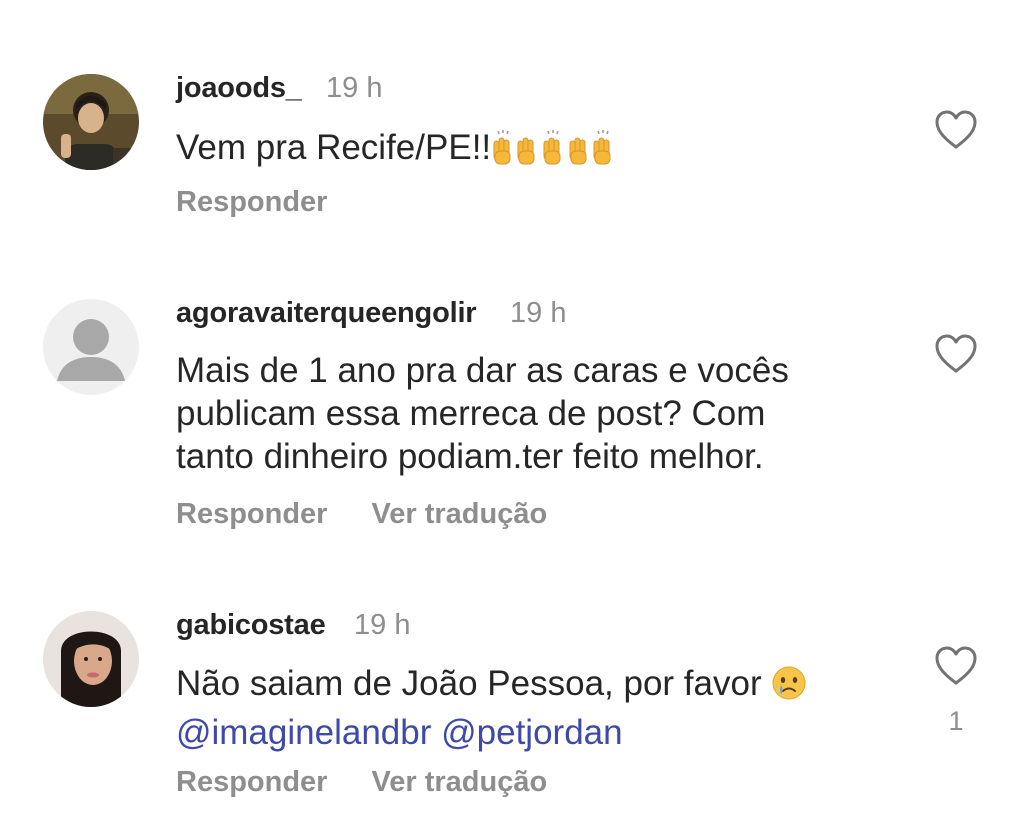 This screenshot has width=1024, height=838. I want to click on comment-username: gabicostae, so click(251, 625).